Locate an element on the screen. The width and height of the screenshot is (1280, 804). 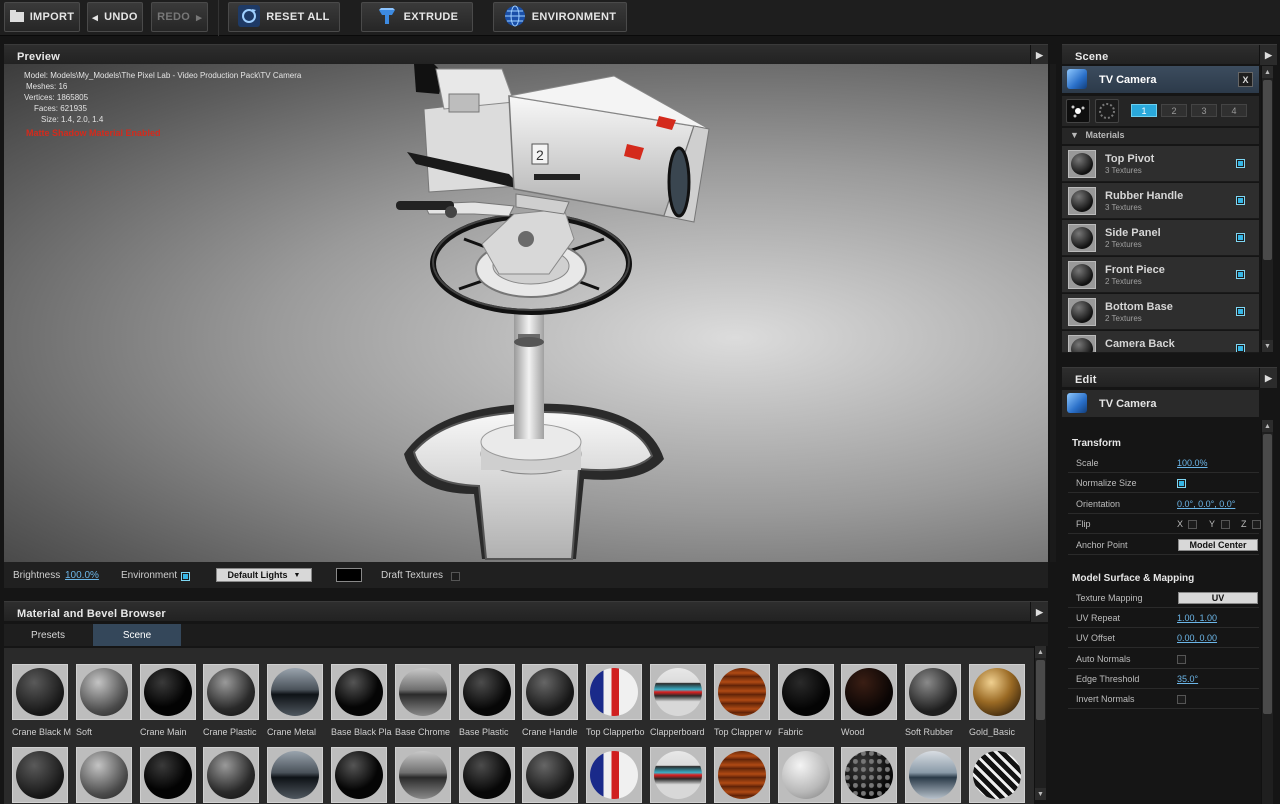
browser-expand-icon: ▶ is located at coordinates (1039, 612).